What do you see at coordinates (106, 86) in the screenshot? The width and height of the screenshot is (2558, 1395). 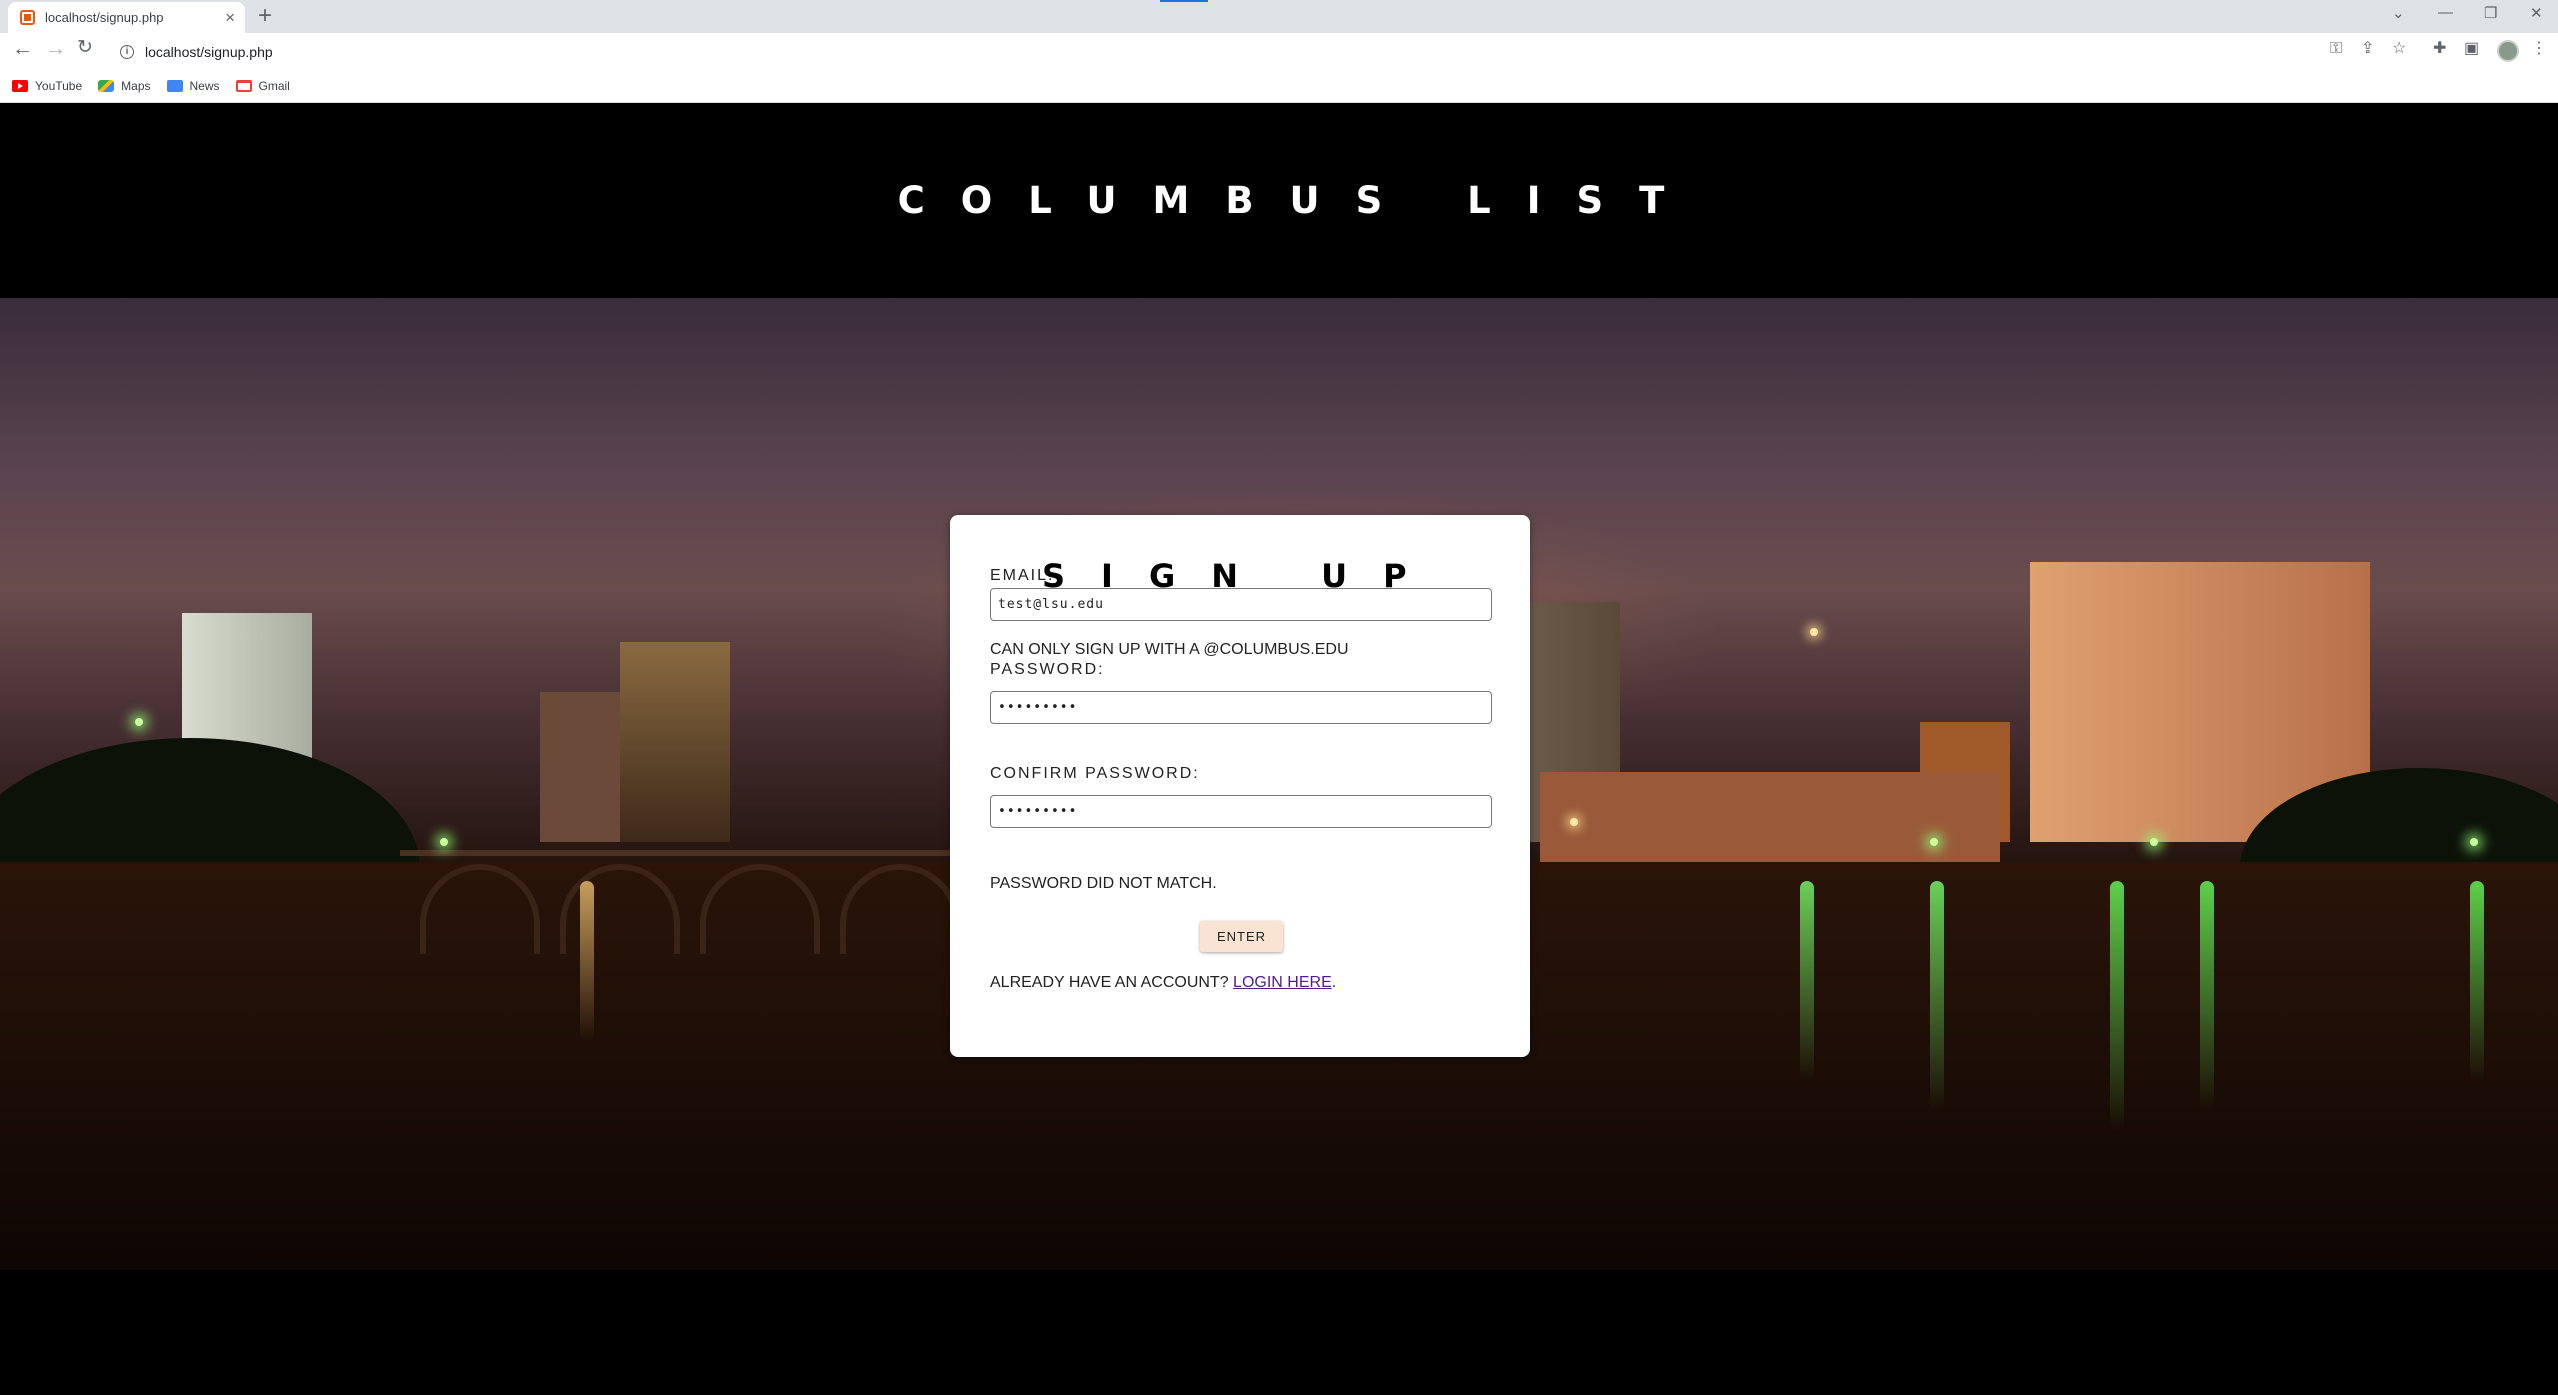 I see `maps-icon` at bounding box center [106, 86].